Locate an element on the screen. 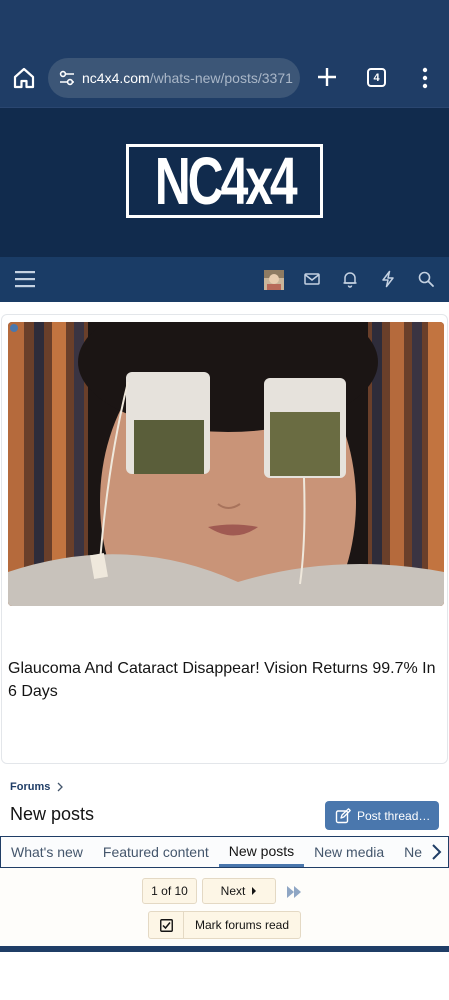 The width and height of the screenshot is (449, 1000). site-logo: NC4x4 is located at coordinates (224, 181).